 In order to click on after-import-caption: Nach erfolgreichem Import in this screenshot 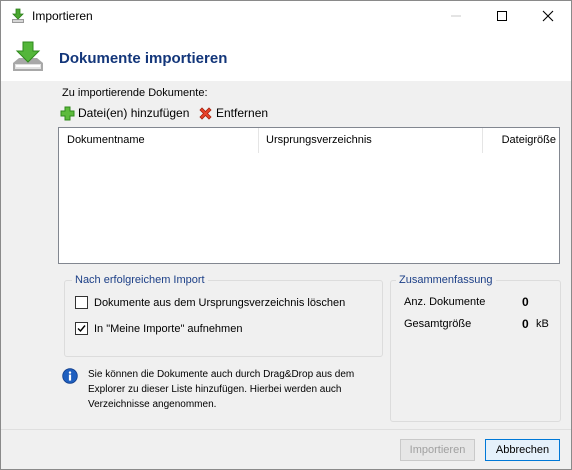, I will do `click(140, 280)`.